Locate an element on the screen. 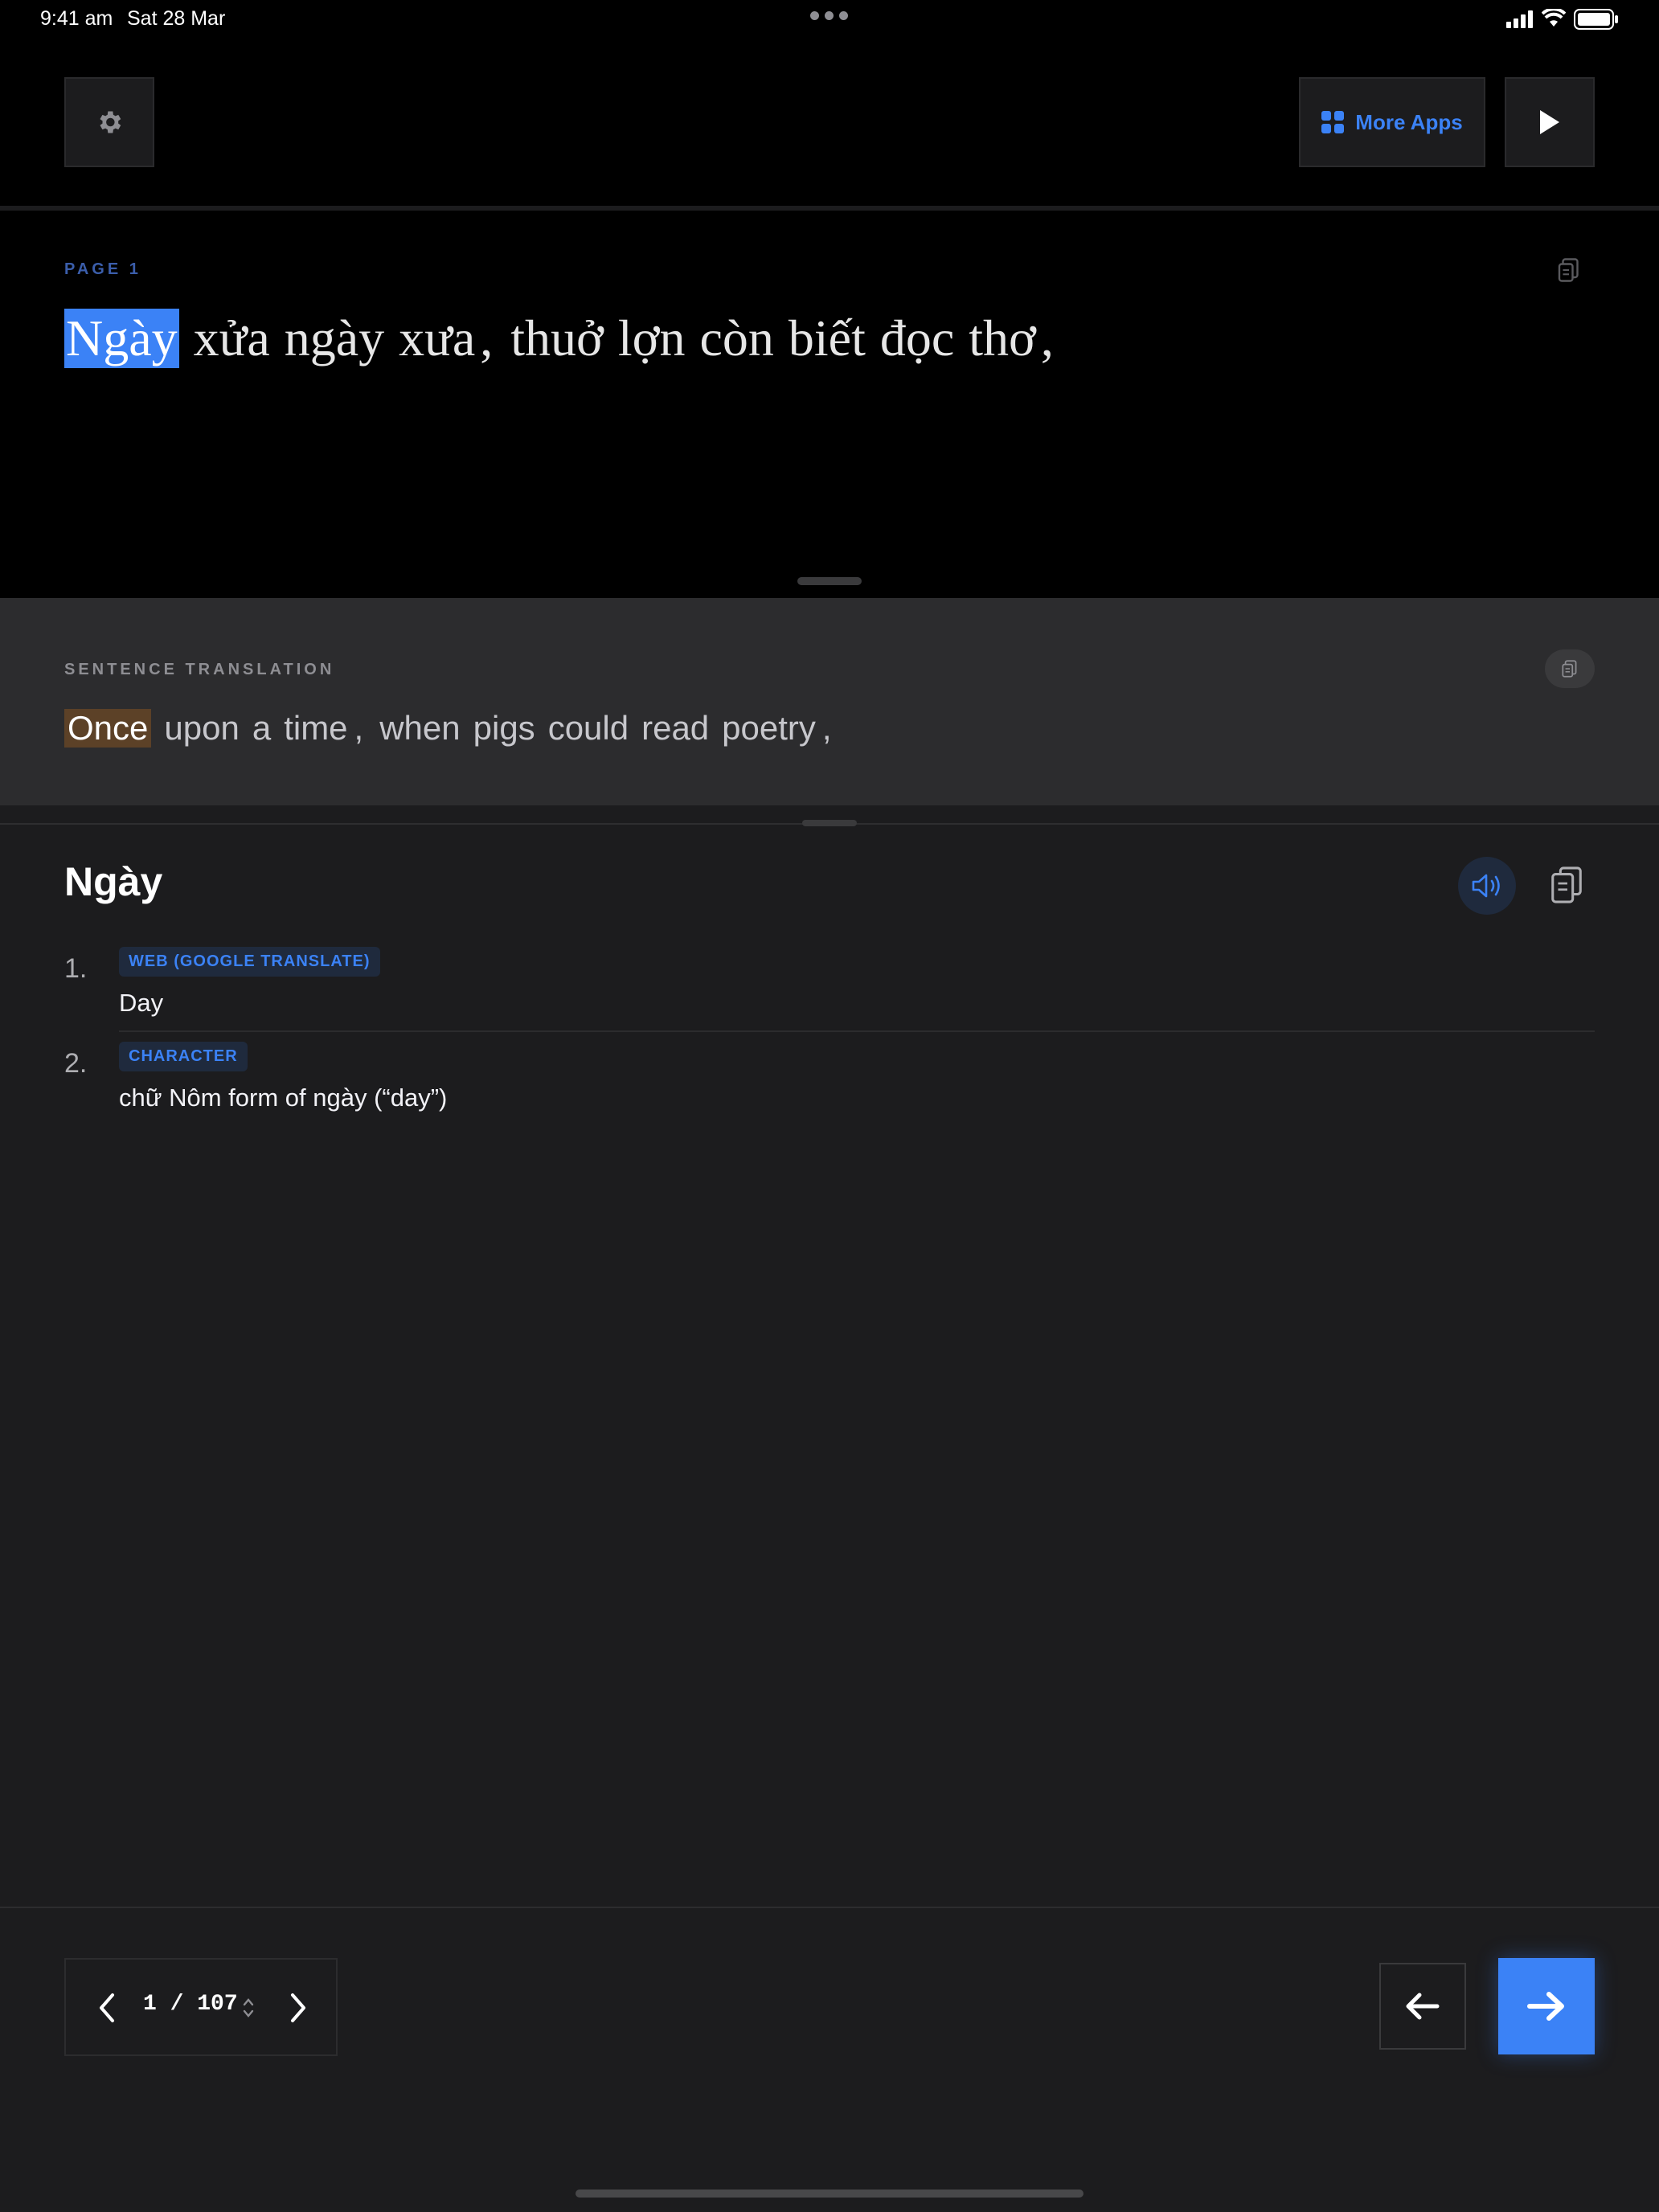 The image size is (1659, 2212). source-sentence: Ngày xửa ngày xưa, thuở lợn còn biết đọc thơ, is located at coordinates (567, 338).